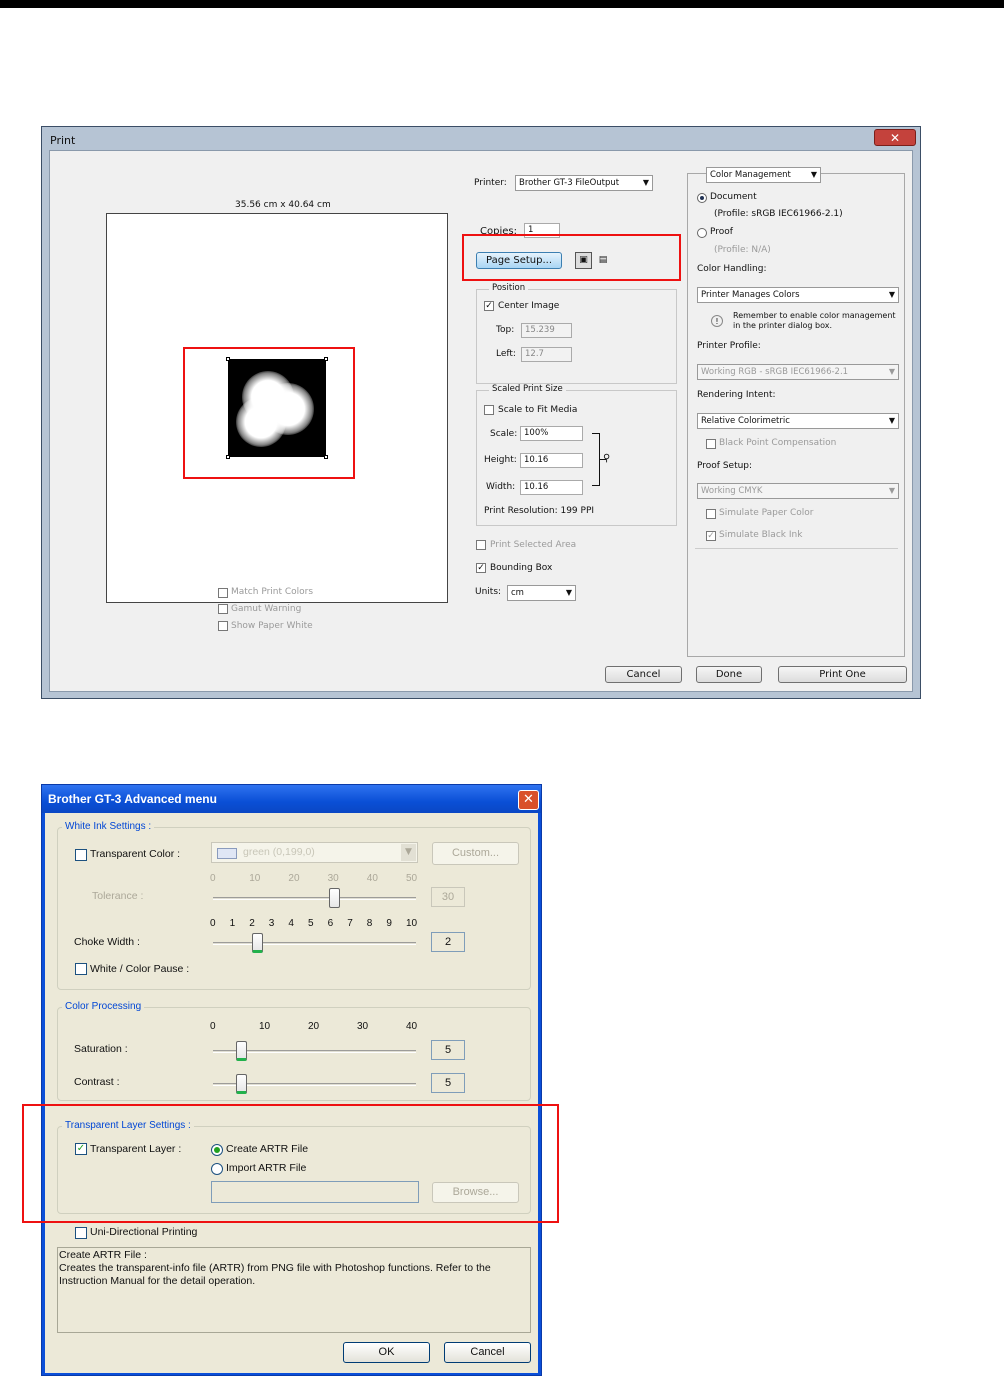 The image size is (1004, 1376). What do you see at coordinates (725, 466) in the screenshot?
I see `proof-setup-label: Proof Setup:` at bounding box center [725, 466].